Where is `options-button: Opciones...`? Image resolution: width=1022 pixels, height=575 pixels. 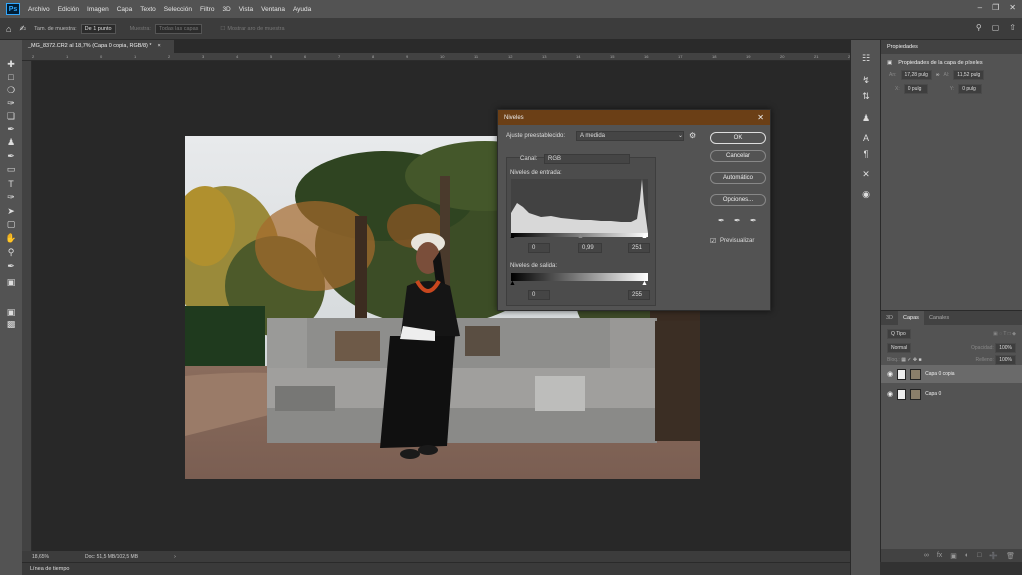
options-button: Opciones... is located at coordinates (738, 200).